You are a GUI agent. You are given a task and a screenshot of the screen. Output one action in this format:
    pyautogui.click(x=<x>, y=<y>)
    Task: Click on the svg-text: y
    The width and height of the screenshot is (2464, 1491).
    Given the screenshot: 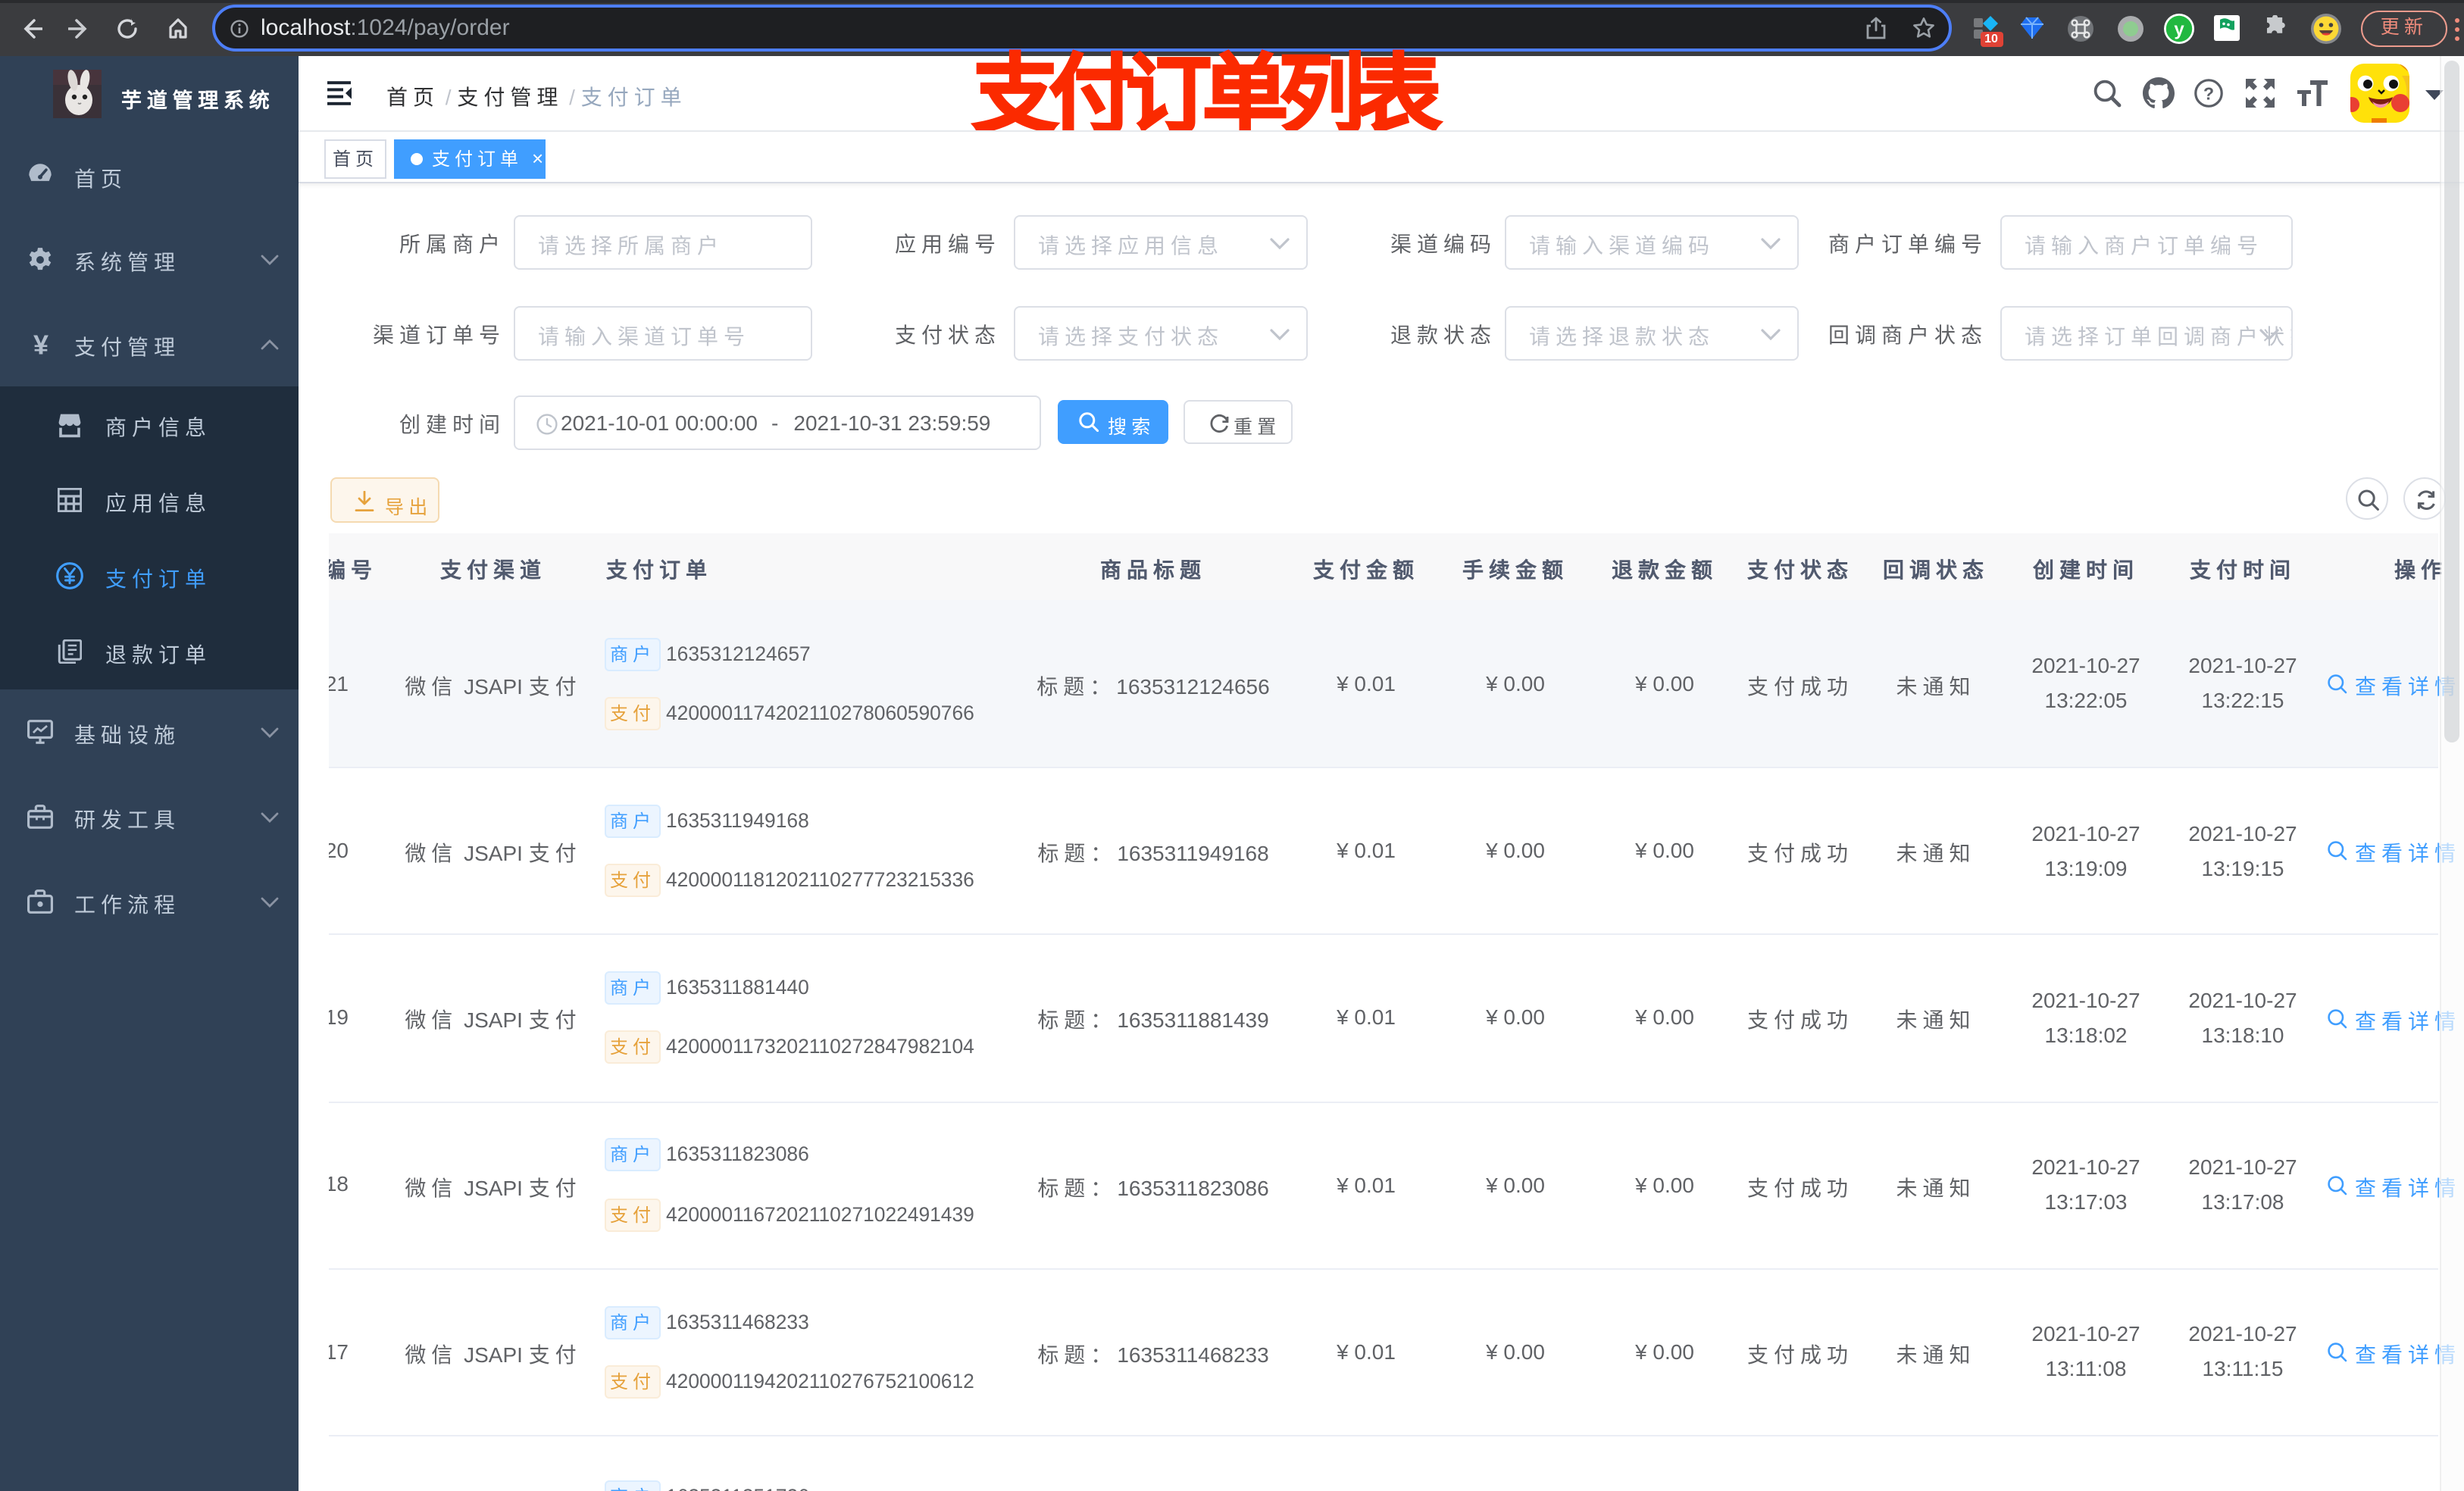 What is the action you would take?
    pyautogui.click(x=2179, y=28)
    